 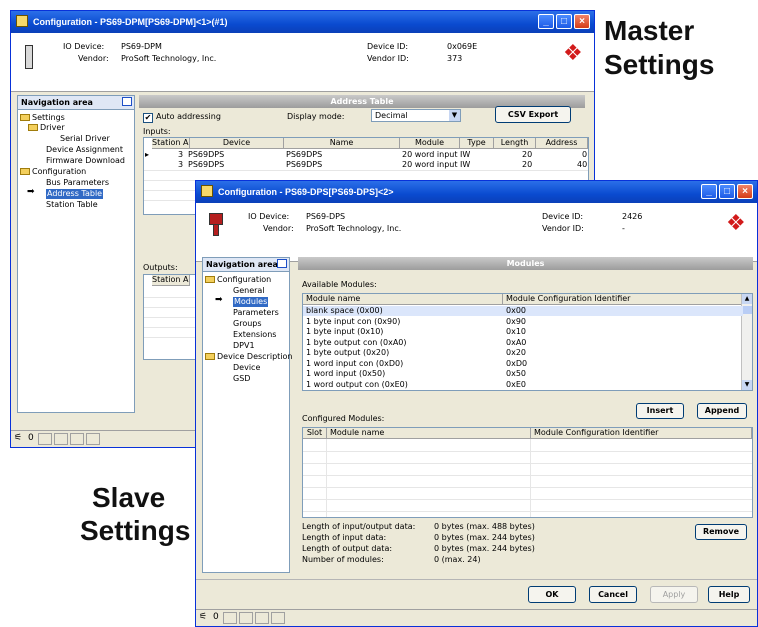 What do you see at coordinates (210, 356) in the screenshot?
I see `folder-icon` at bounding box center [210, 356].